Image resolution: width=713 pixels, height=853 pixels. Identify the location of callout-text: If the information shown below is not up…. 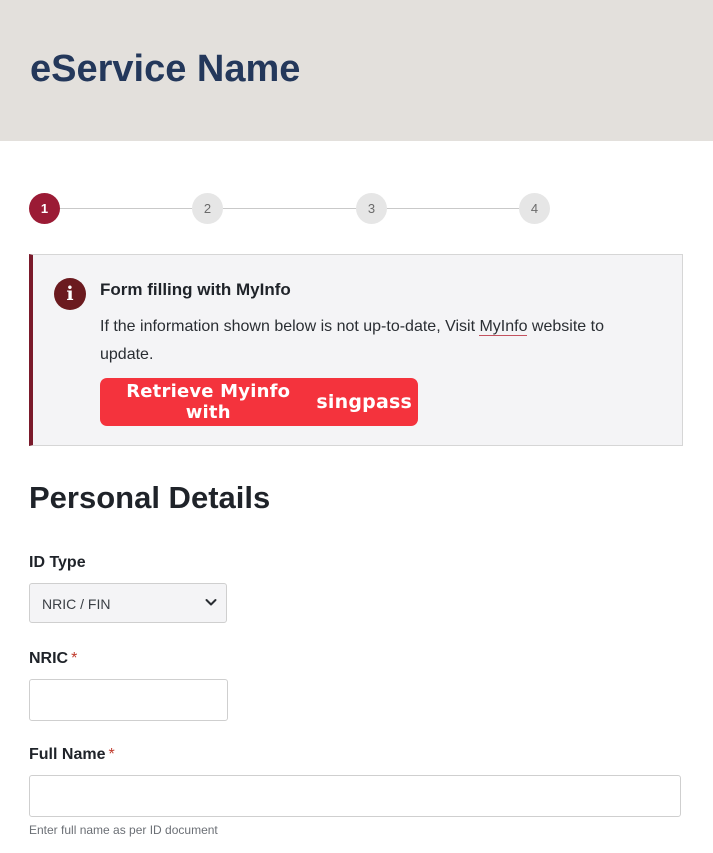
(370, 341).